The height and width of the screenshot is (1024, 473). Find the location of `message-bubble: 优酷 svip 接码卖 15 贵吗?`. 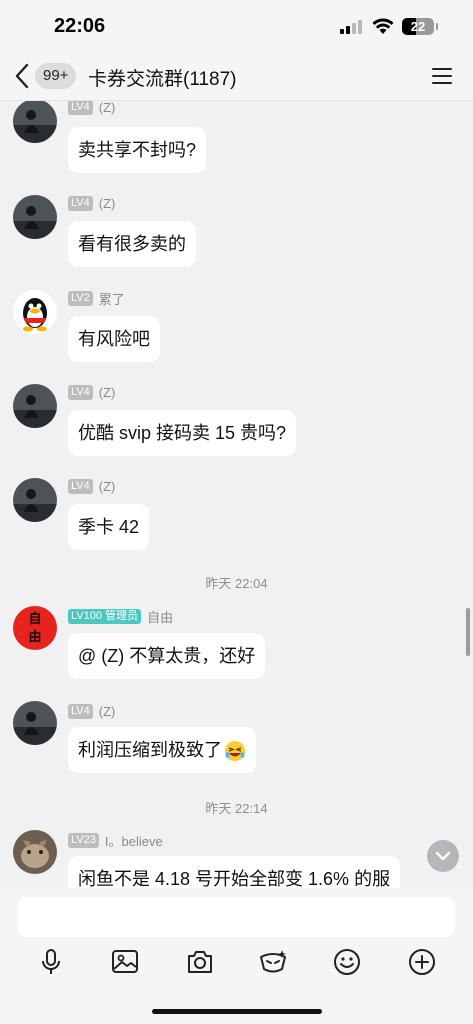

message-bubble: 优酷 svip 接码卖 15 贵吗? is located at coordinates (182, 433).